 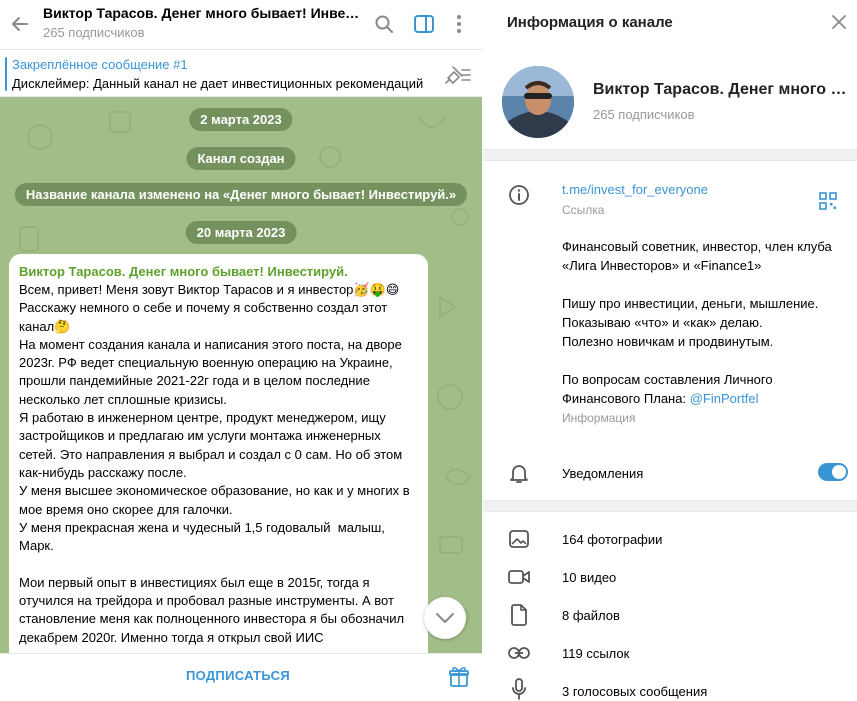 I want to click on notifications-label: Уведомления, so click(x=603, y=473).